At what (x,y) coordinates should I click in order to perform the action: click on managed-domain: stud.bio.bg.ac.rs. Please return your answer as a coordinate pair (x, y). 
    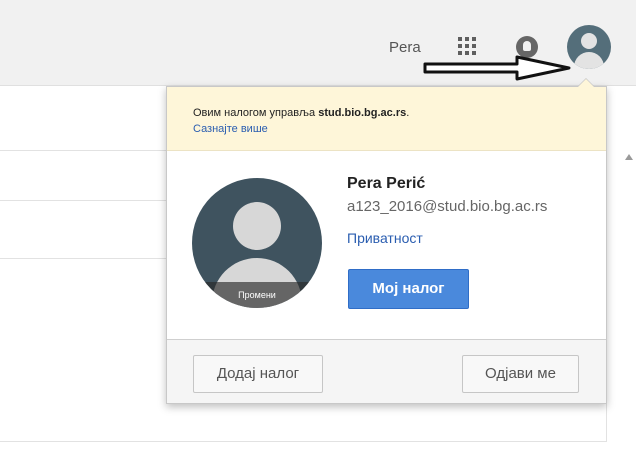
    Looking at the image, I should click on (362, 113).